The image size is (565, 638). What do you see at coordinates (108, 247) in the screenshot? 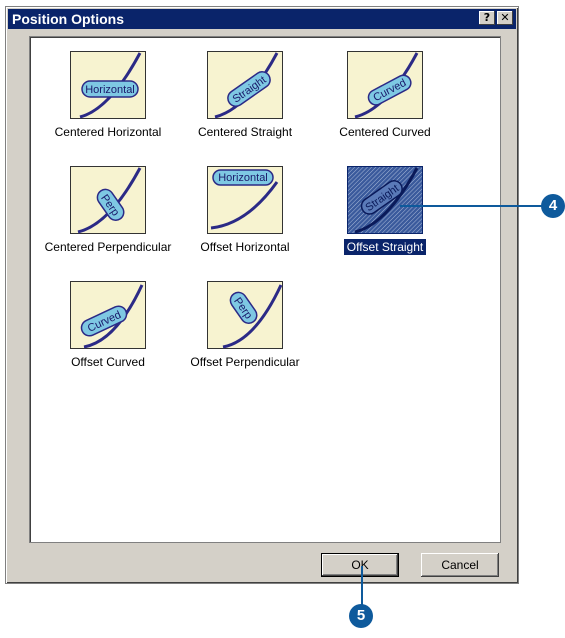
I see `option-label: Centered Perpendicular` at bounding box center [108, 247].